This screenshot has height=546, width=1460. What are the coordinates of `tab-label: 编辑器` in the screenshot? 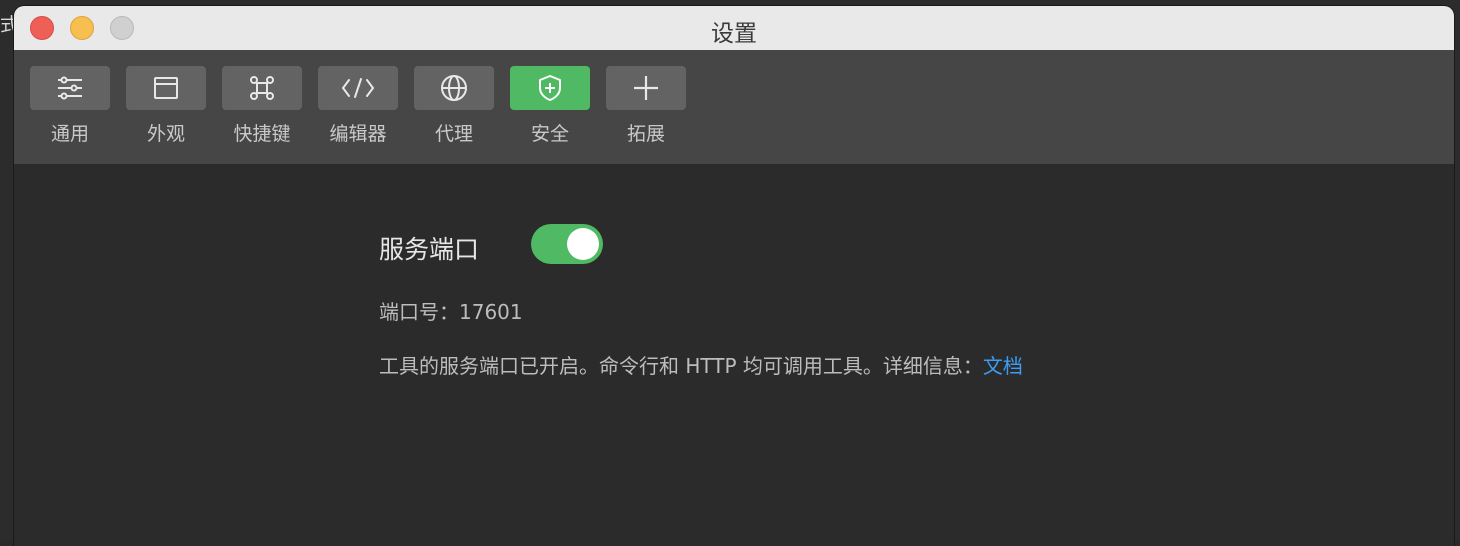 It's located at (358, 134).